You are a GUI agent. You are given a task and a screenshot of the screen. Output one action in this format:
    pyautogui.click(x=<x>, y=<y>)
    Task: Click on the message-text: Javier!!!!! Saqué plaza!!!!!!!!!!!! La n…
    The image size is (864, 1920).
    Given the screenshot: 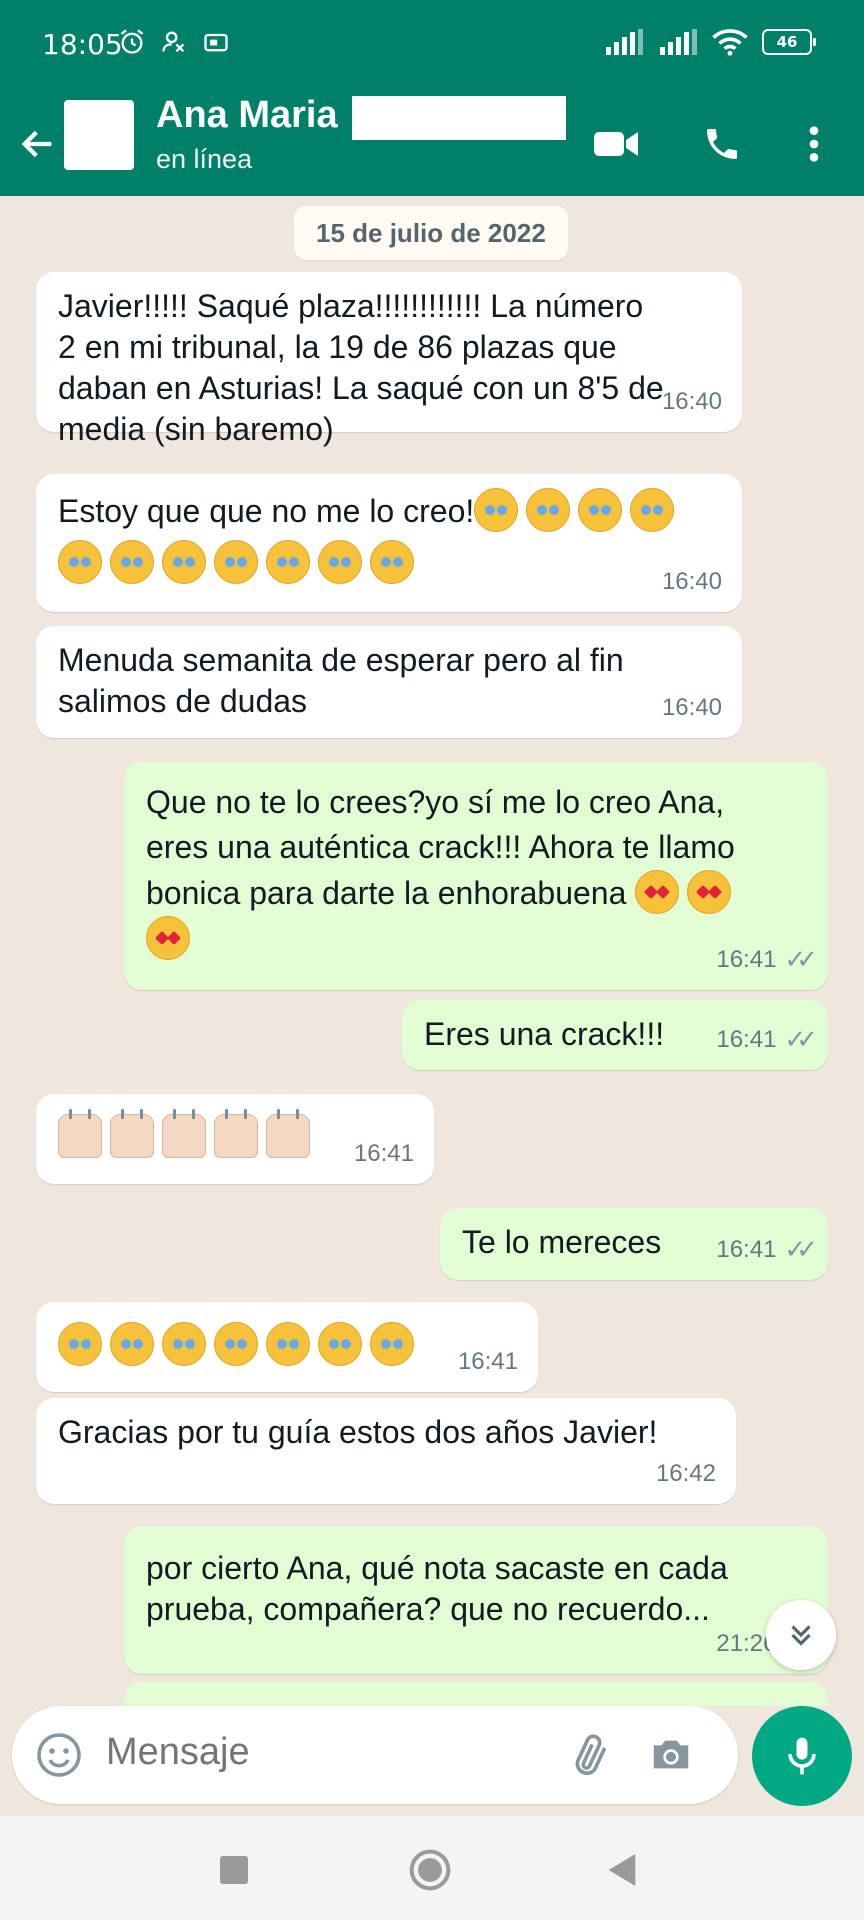 What is the action you would take?
    pyautogui.click(x=361, y=367)
    